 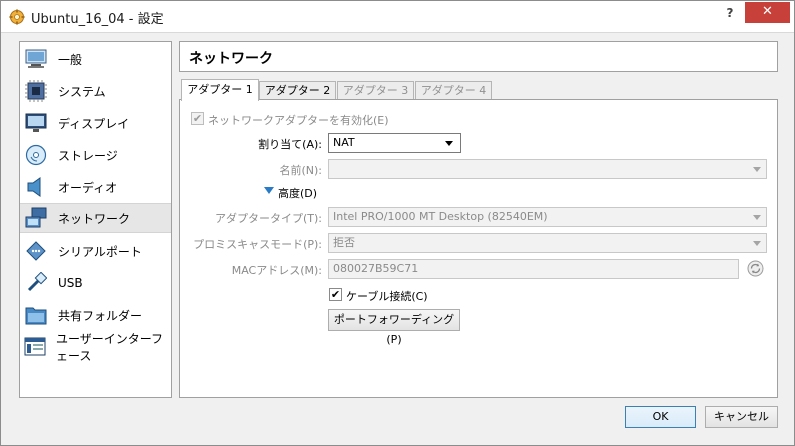 What do you see at coordinates (95, 283) in the screenshot?
I see `sidebar-item-usb: USB` at bounding box center [95, 283].